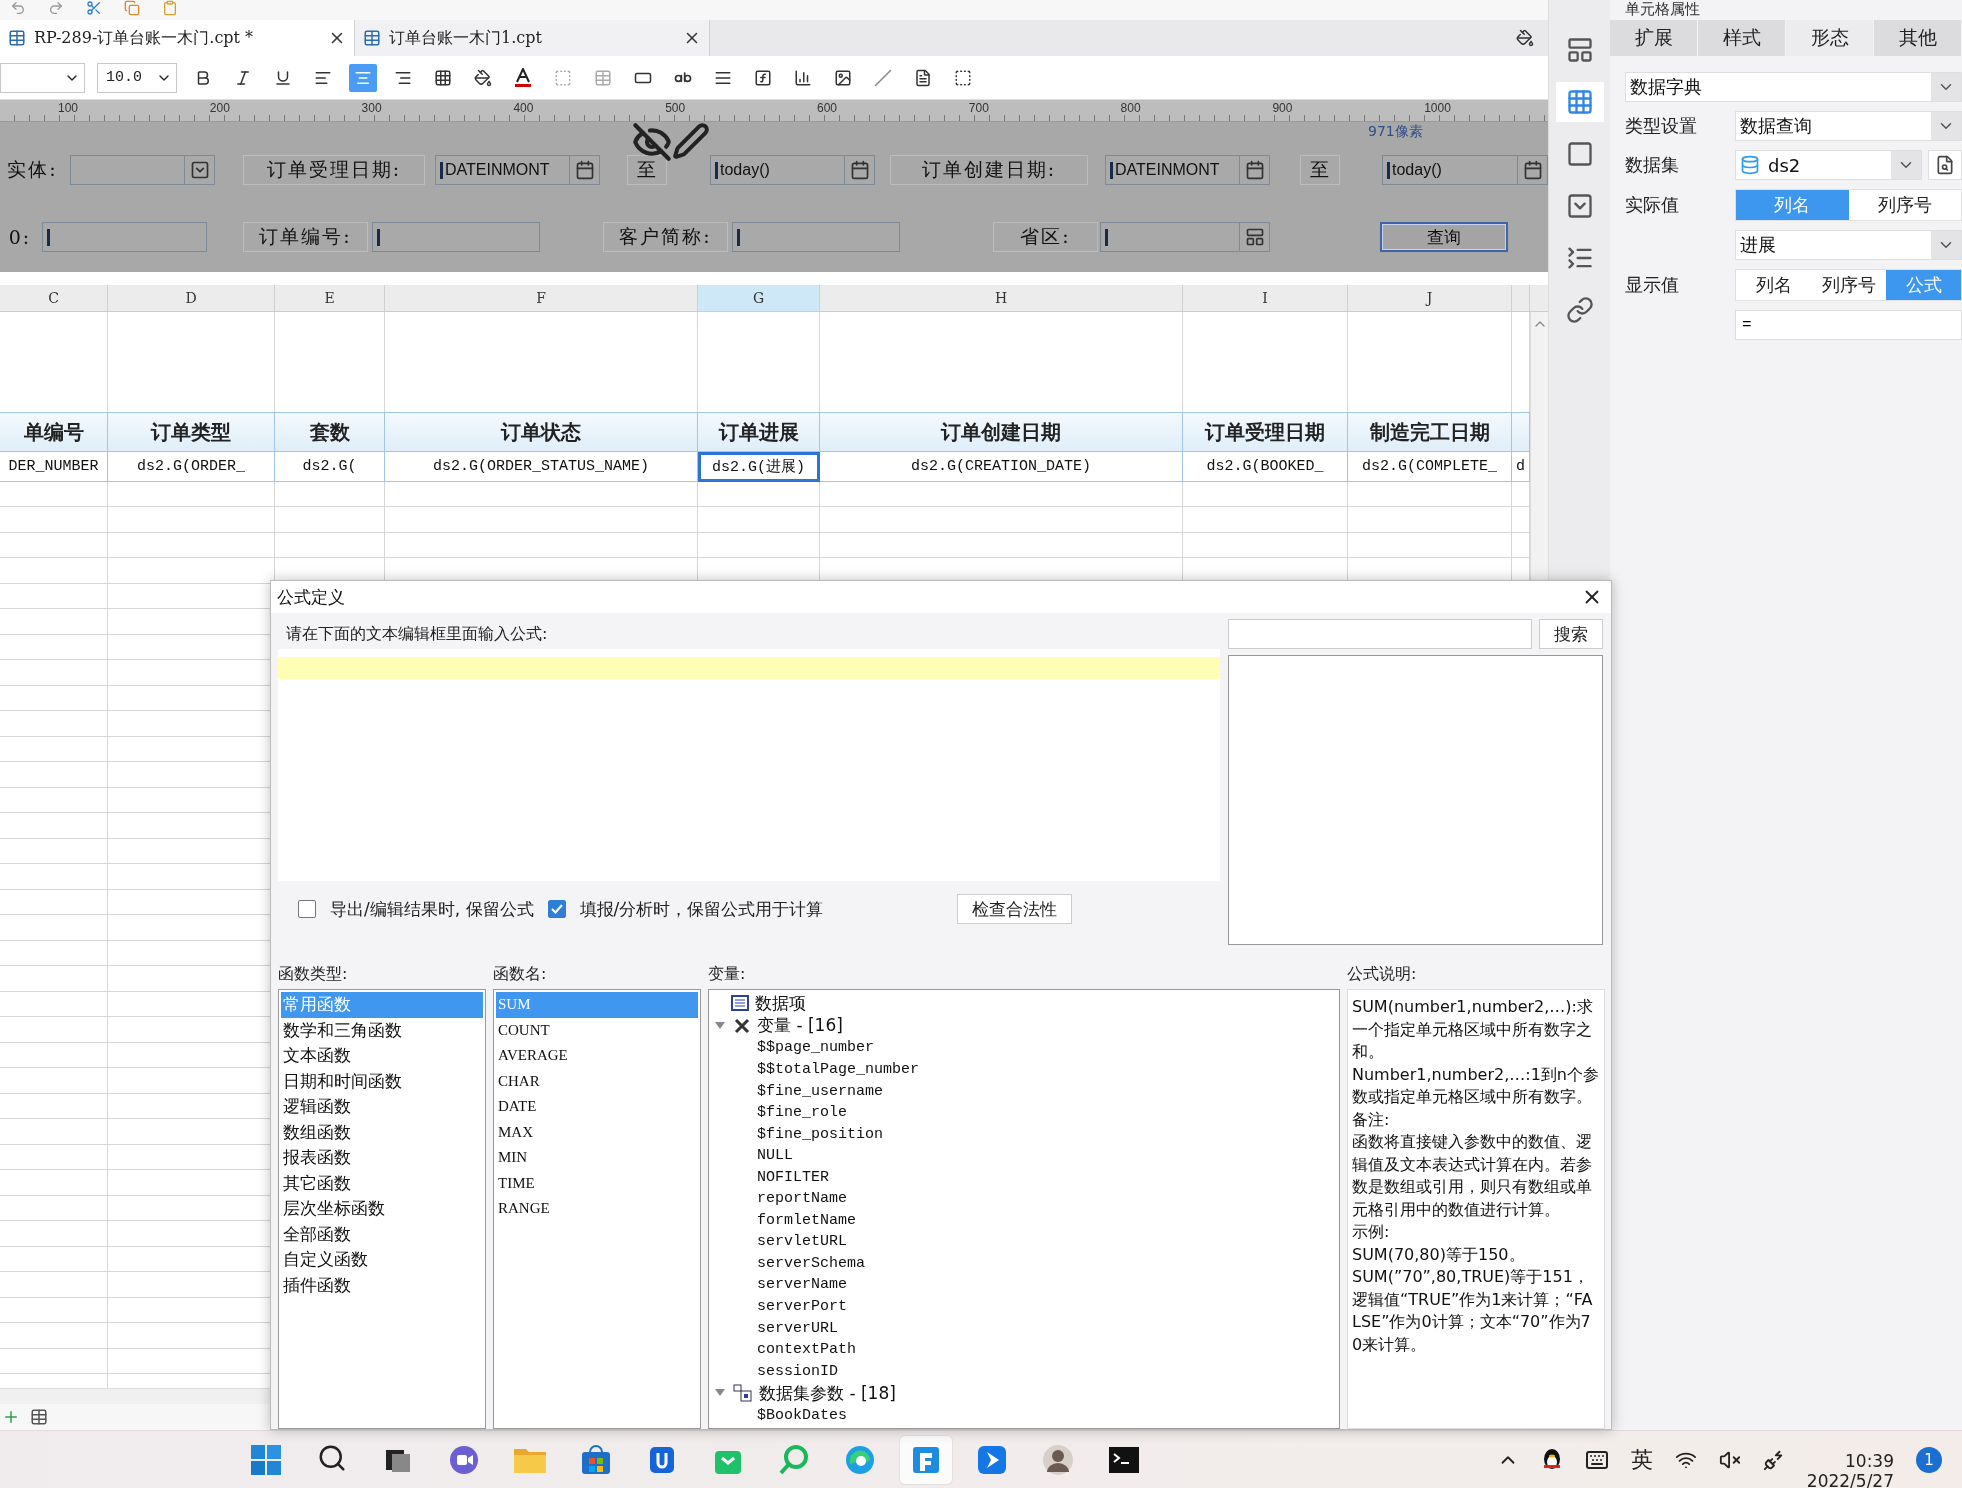  What do you see at coordinates (266, 1459) in the screenshot?
I see `start-icon` at bounding box center [266, 1459].